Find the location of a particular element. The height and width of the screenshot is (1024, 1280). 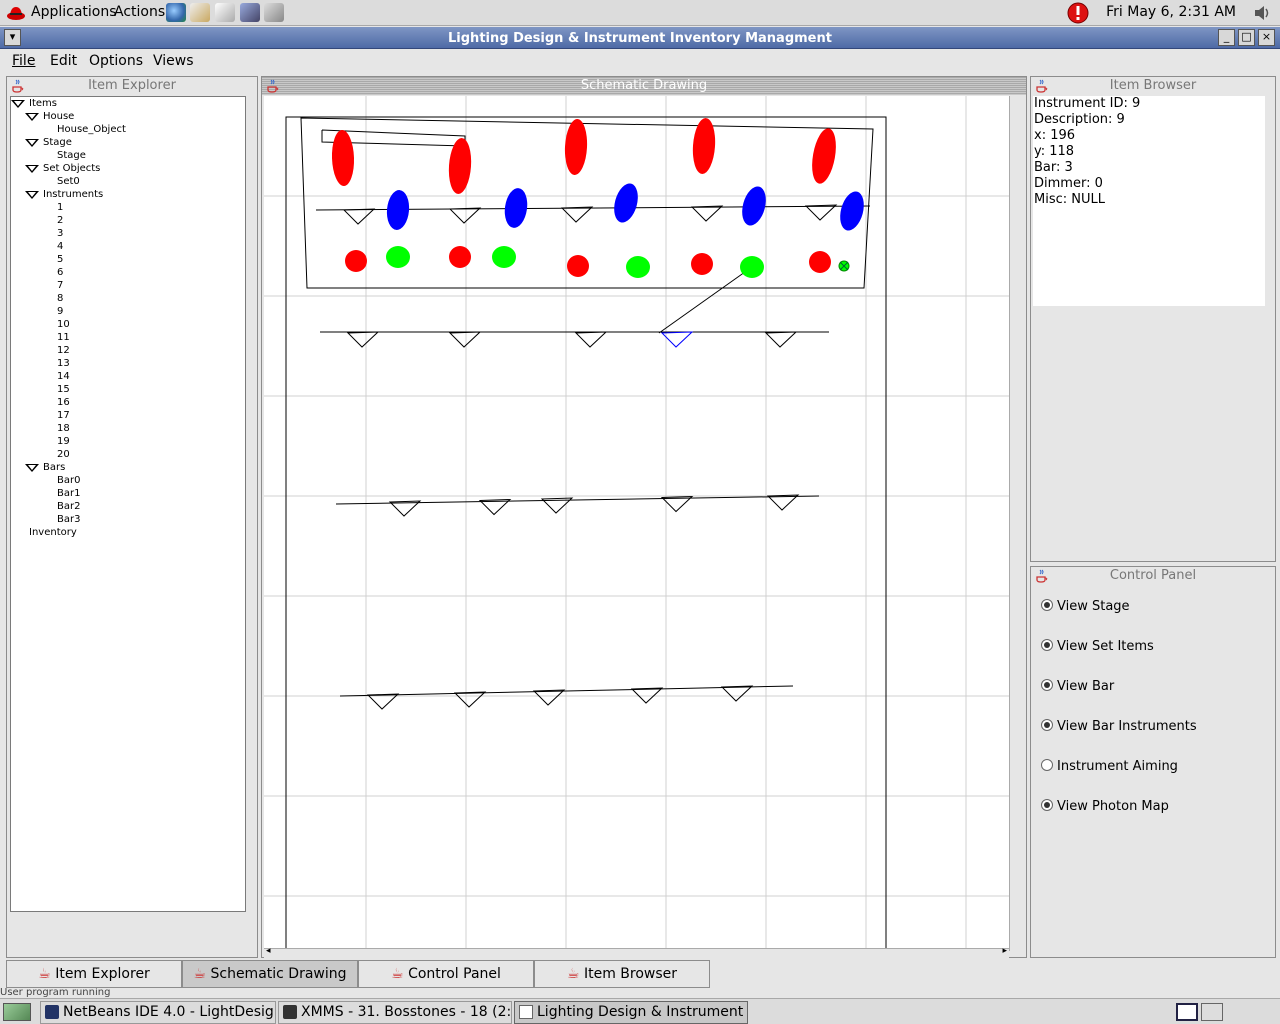

control-option-view-bar: View Bar is located at coordinates (1077, 686).